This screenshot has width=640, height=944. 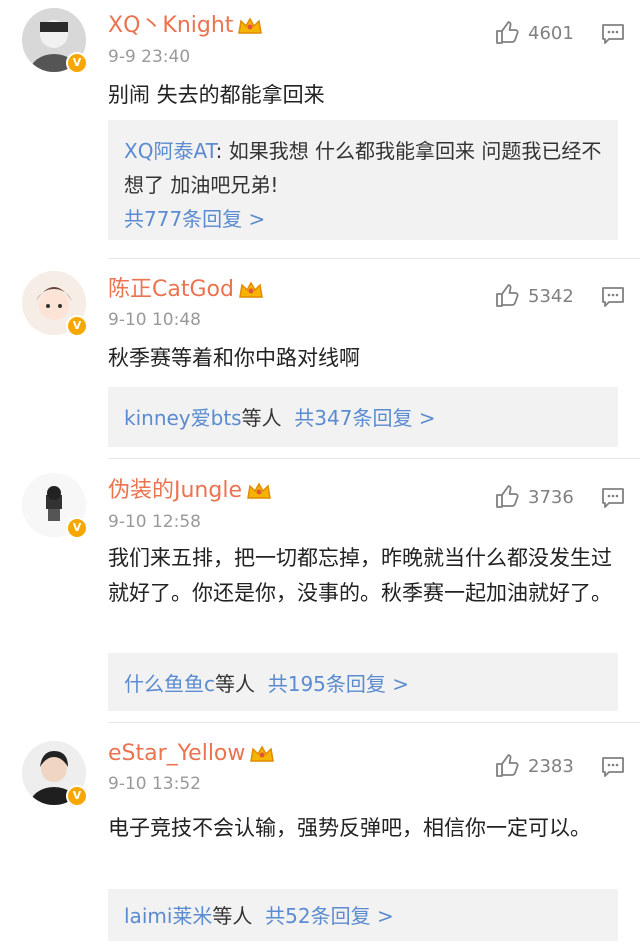 I want to click on like-button: 5342, so click(x=534, y=296).